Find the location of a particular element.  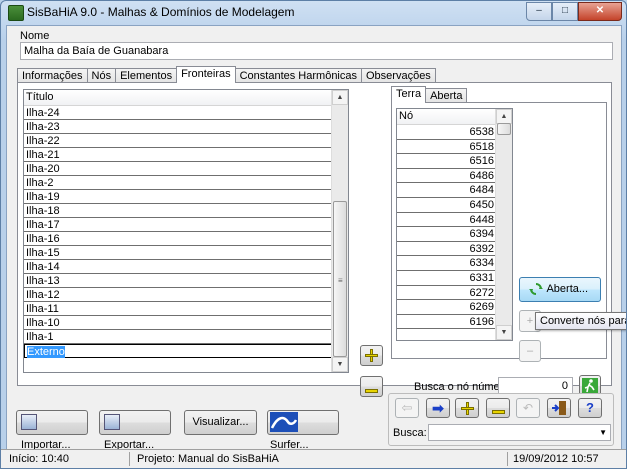

nodes-scroll-thumb is located at coordinates (504, 129).